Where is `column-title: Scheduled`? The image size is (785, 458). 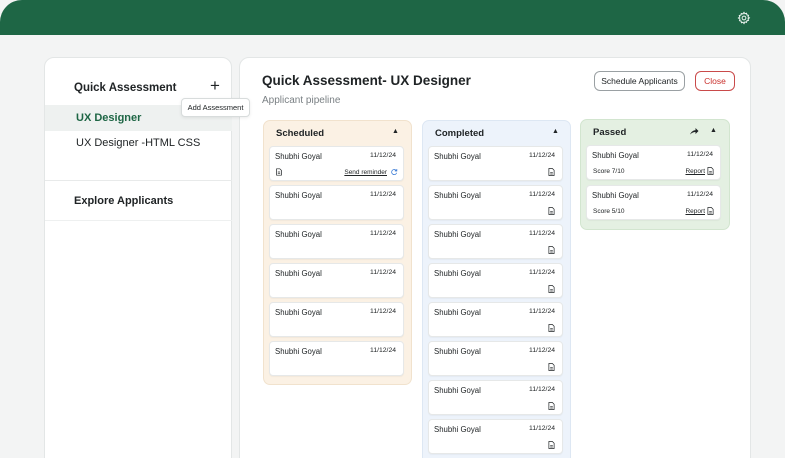 column-title: Scheduled is located at coordinates (300, 133).